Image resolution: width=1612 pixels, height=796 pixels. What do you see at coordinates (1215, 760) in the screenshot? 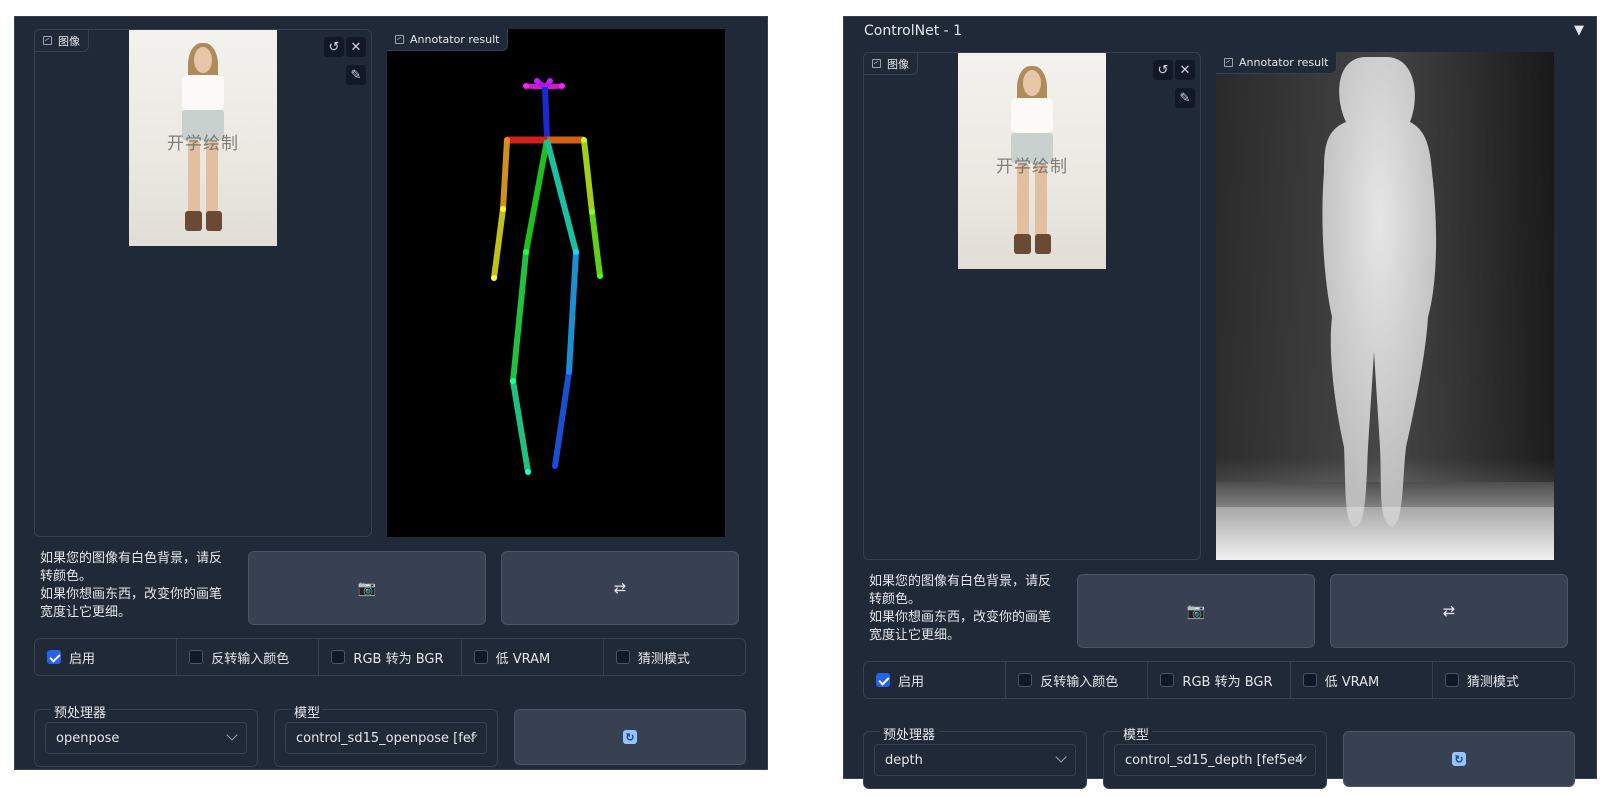
I see `model-select: control_sd15_depth [fef5e4` at bounding box center [1215, 760].